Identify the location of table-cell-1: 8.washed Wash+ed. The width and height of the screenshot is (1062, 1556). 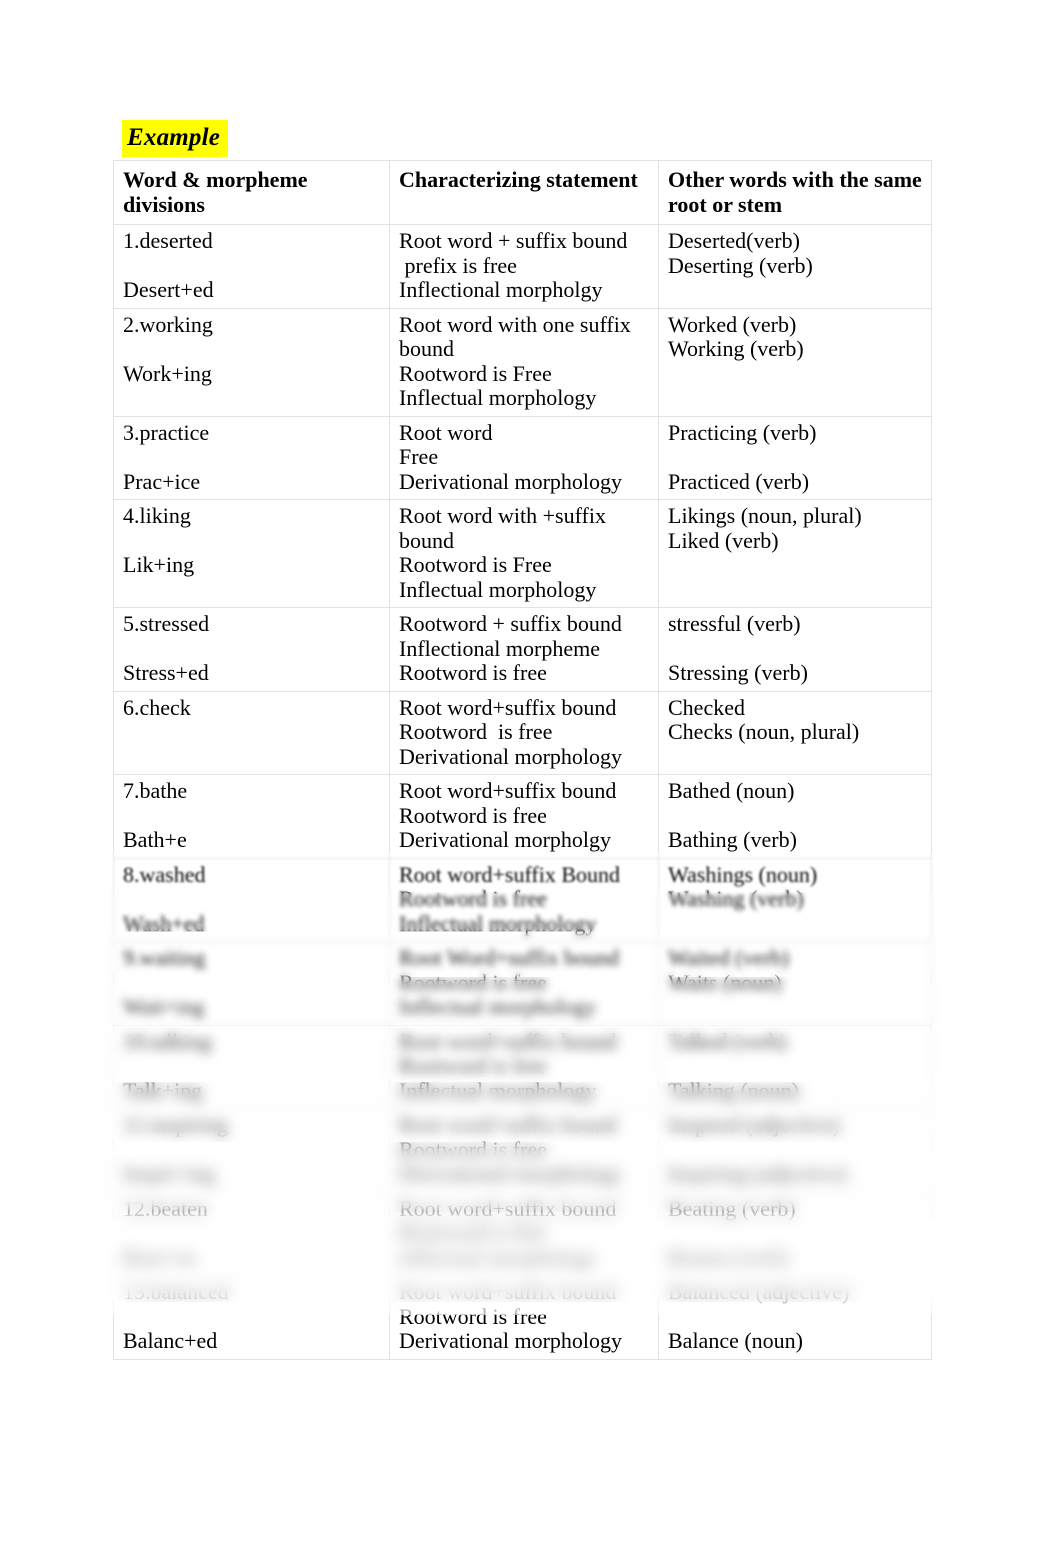
(251, 899).